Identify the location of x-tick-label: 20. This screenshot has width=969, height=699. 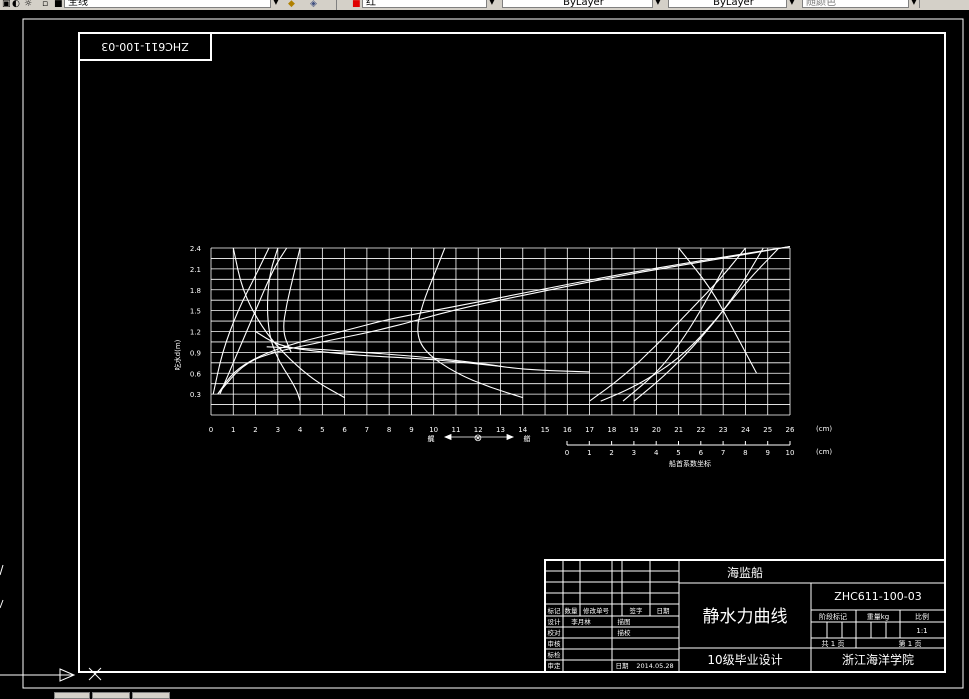
(656, 430).